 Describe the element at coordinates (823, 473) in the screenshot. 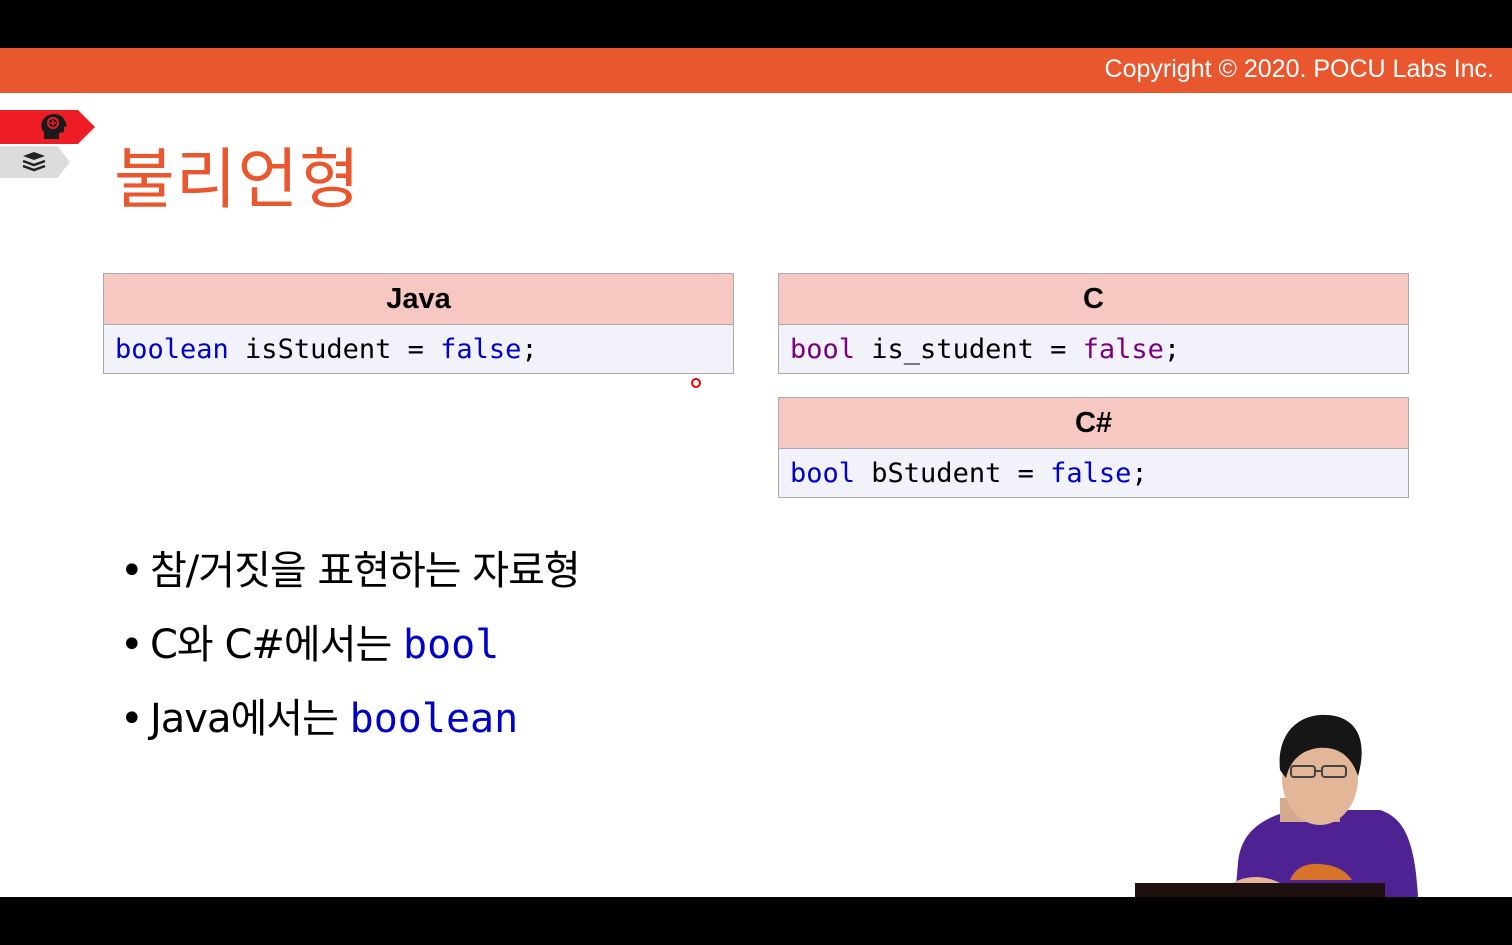

I see `csharp-type-keyword: bool` at that location.